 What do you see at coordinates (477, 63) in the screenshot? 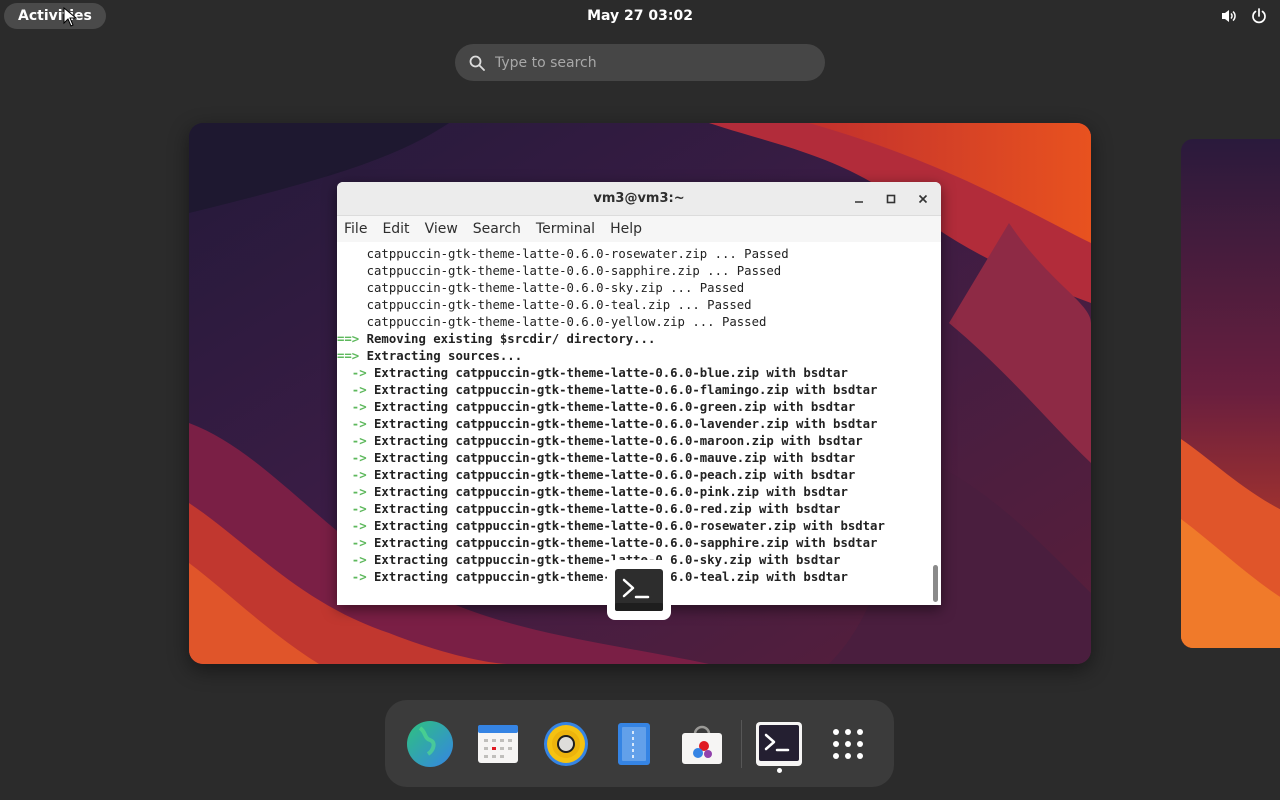
I see `search-icon` at bounding box center [477, 63].